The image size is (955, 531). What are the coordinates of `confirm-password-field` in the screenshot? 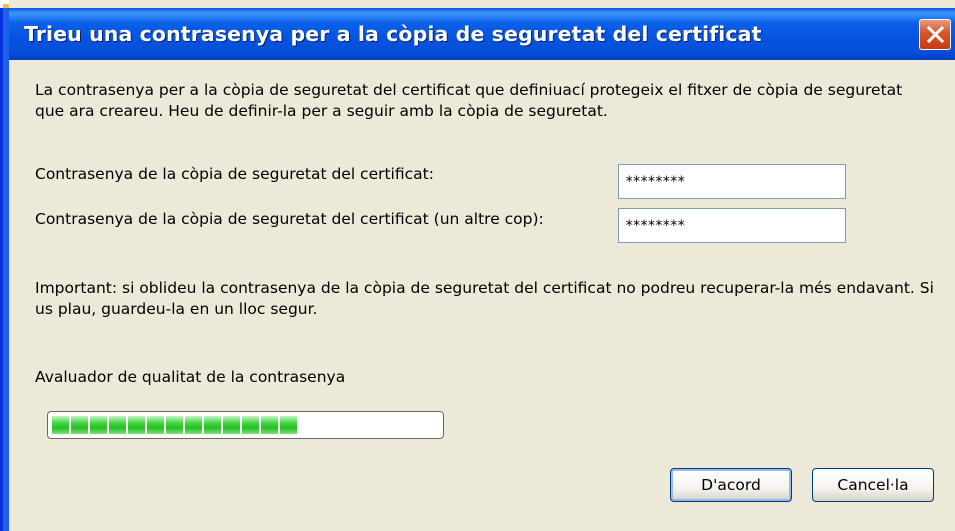 It's located at (732, 225).